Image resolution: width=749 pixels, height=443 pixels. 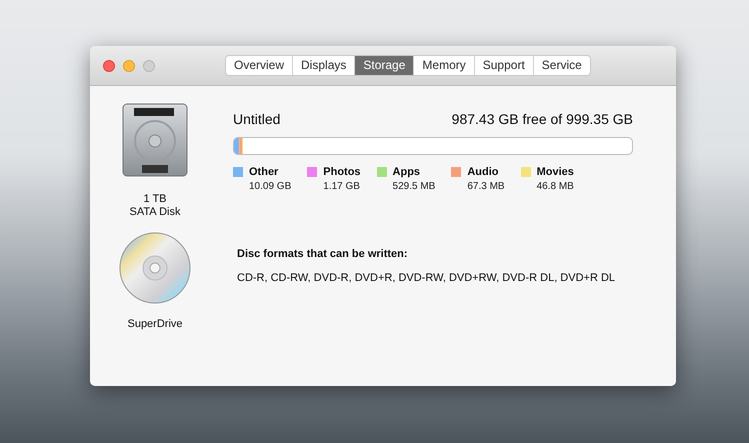 What do you see at coordinates (443, 65) in the screenshot?
I see `tab: Memory` at bounding box center [443, 65].